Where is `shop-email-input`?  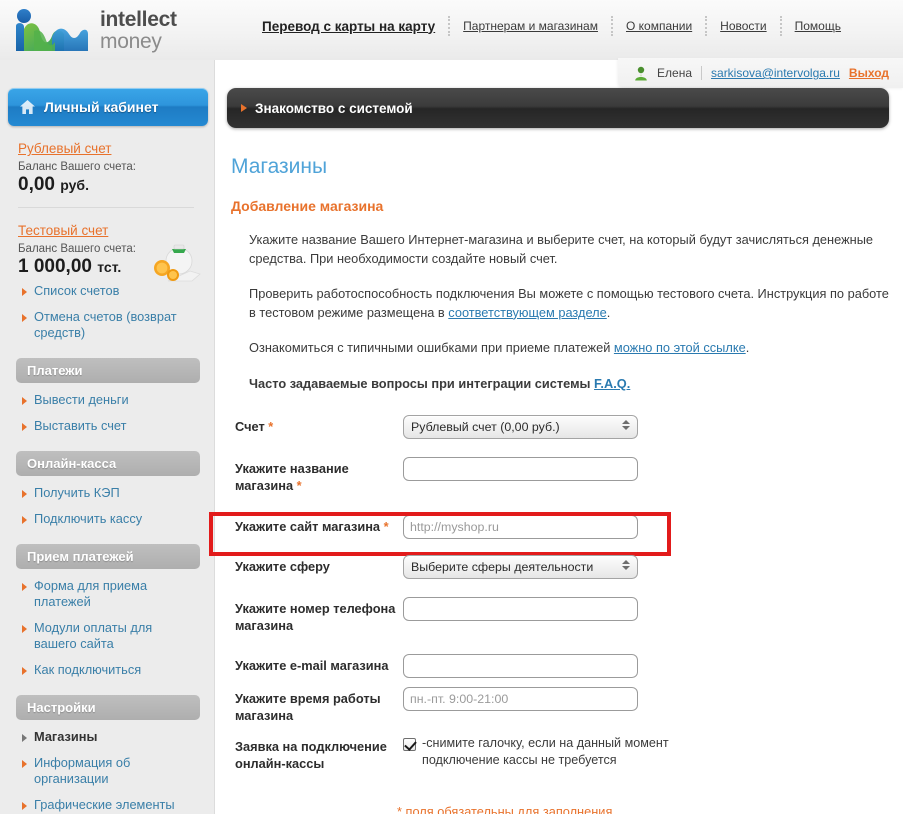
shop-email-input is located at coordinates (520, 666).